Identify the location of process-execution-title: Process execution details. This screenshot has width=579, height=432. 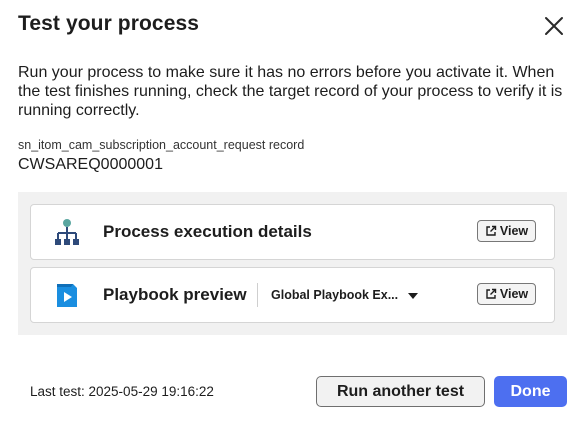
(207, 231).